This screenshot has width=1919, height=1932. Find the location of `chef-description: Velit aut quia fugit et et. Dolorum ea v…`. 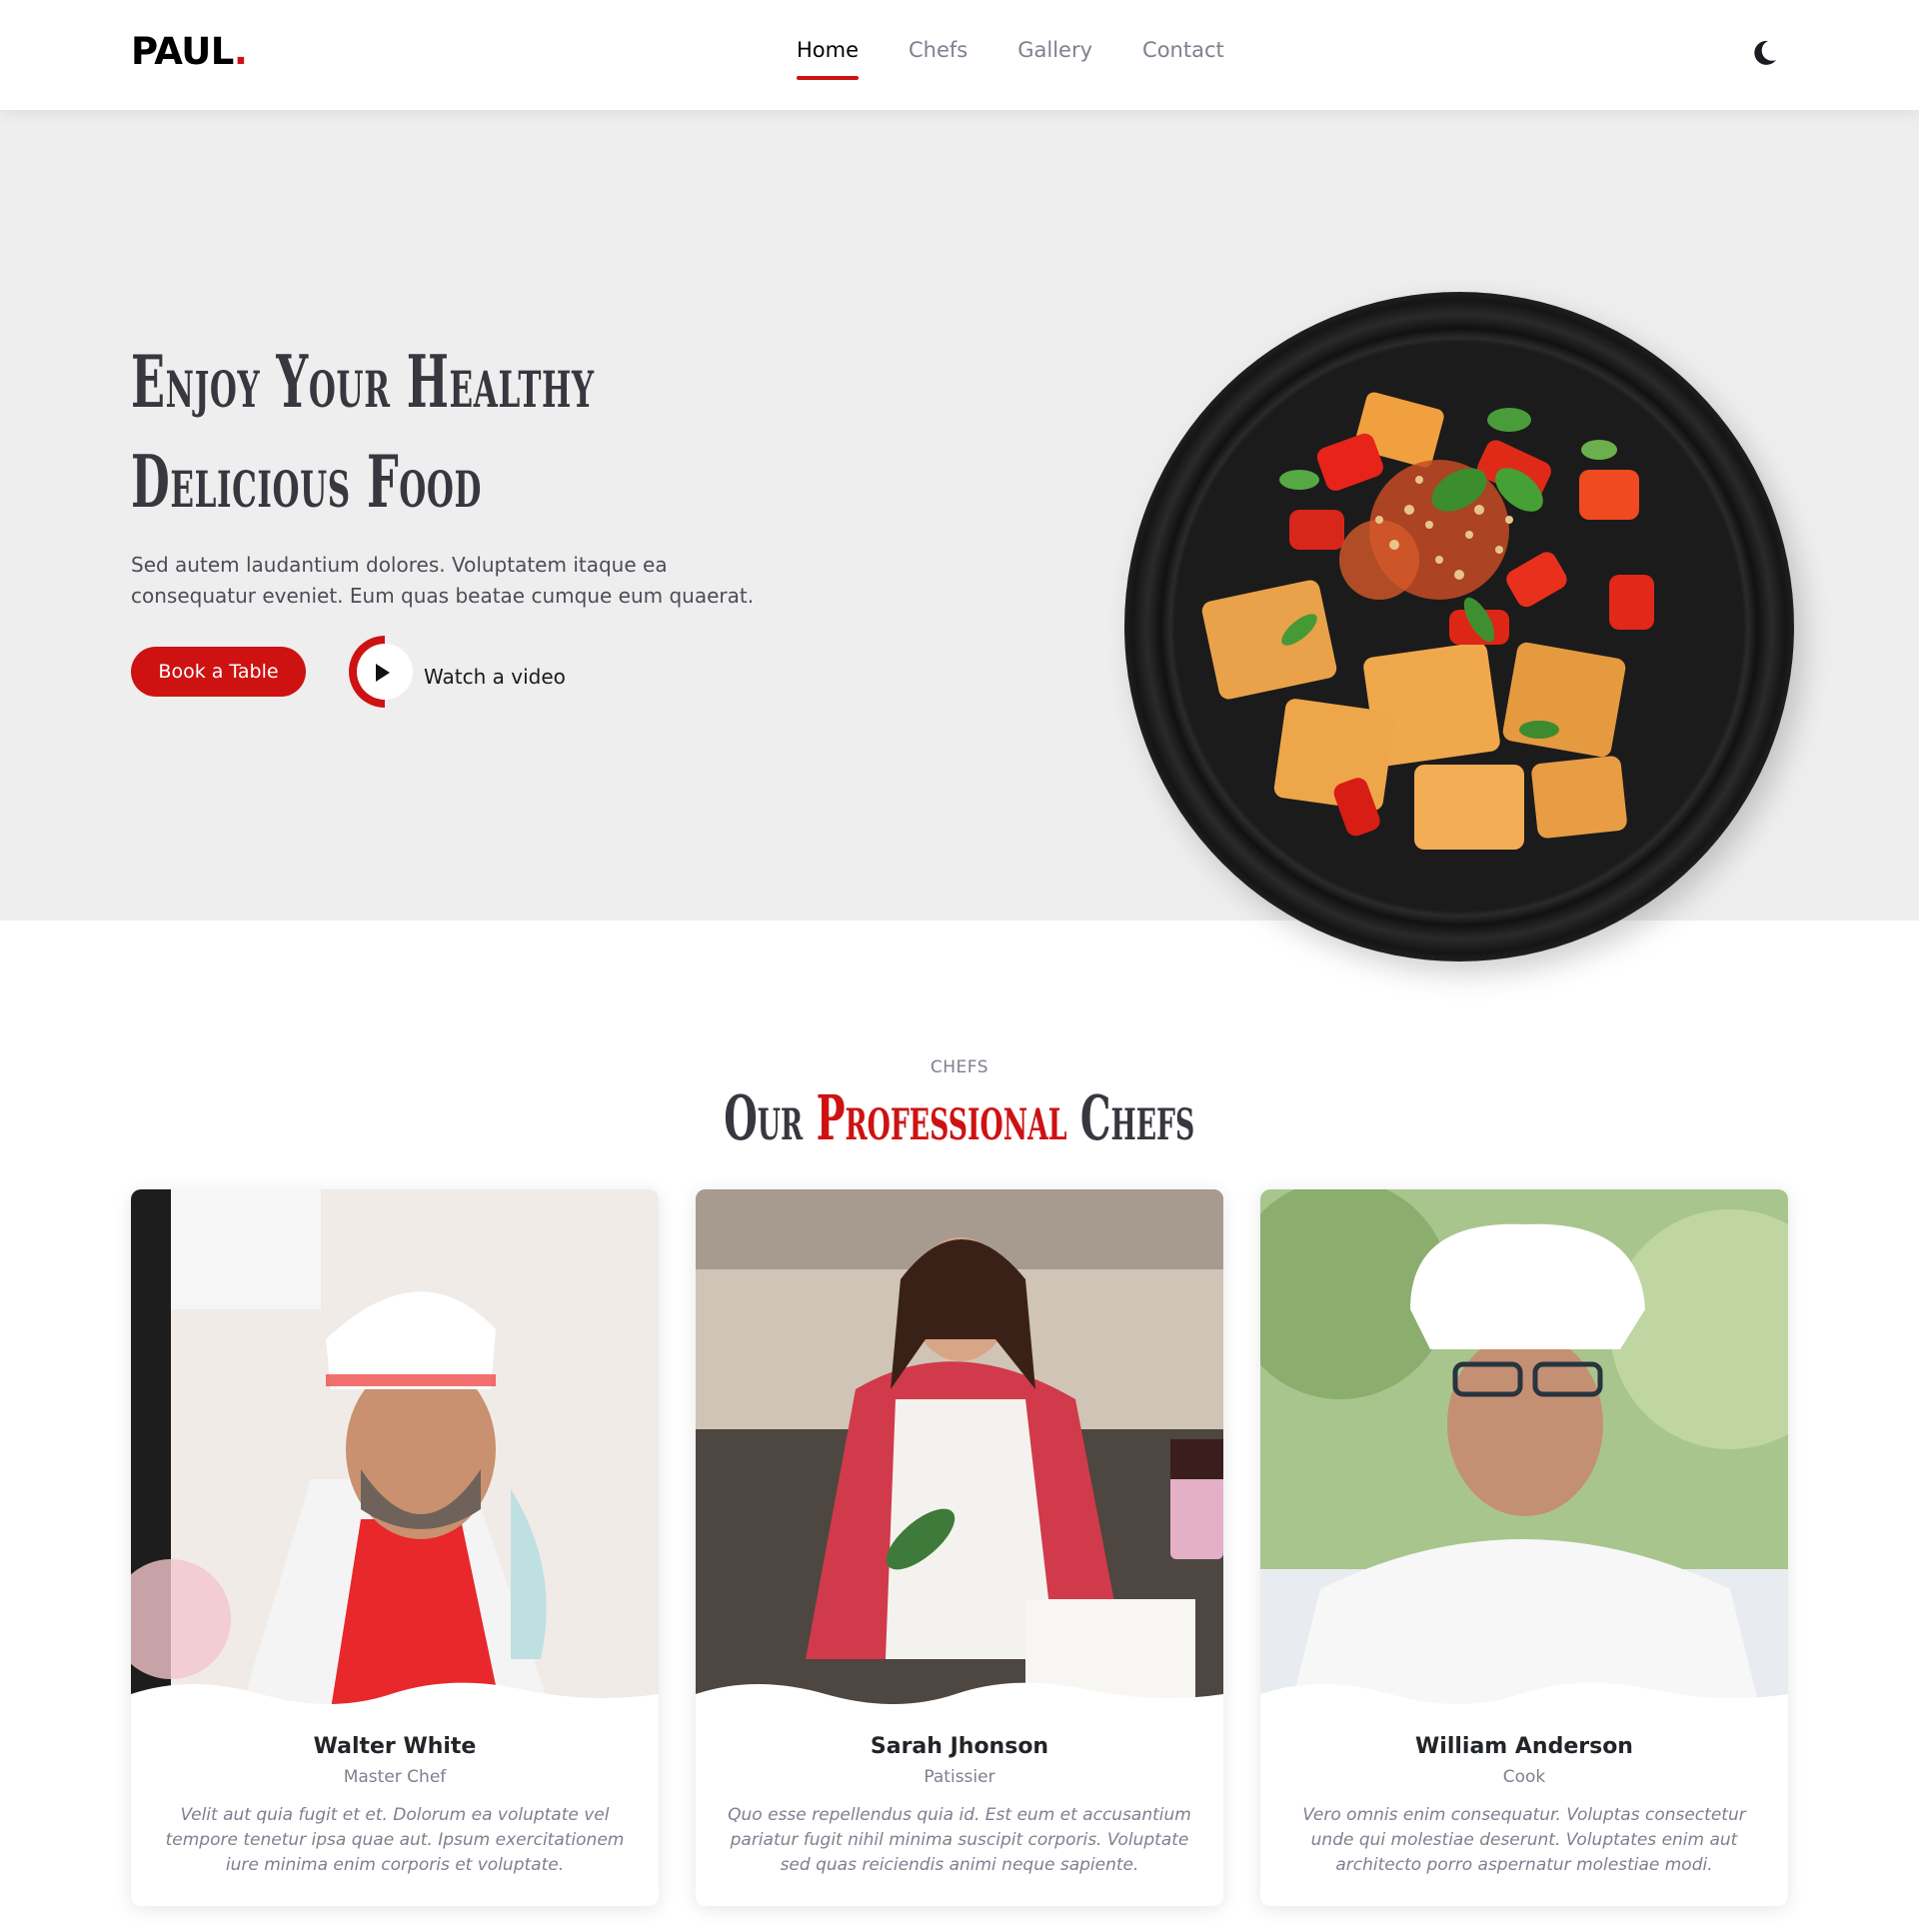

chef-description: Velit aut quia fugit et et. Dolorum ea v… is located at coordinates (395, 1840).